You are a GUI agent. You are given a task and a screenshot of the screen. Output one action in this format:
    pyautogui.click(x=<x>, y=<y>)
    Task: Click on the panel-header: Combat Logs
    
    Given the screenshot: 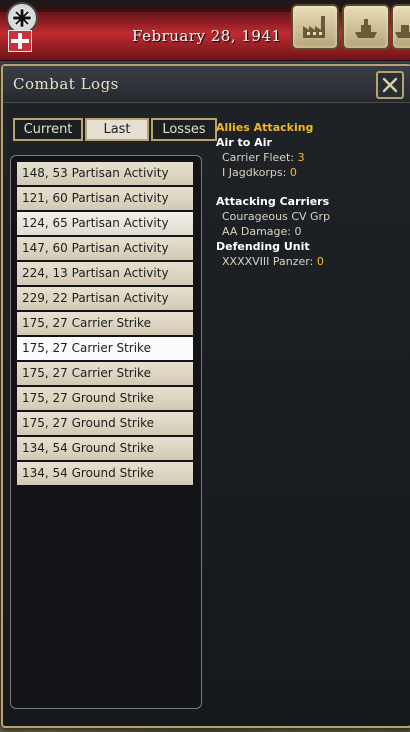 What is the action you would take?
    pyautogui.click(x=206, y=84)
    